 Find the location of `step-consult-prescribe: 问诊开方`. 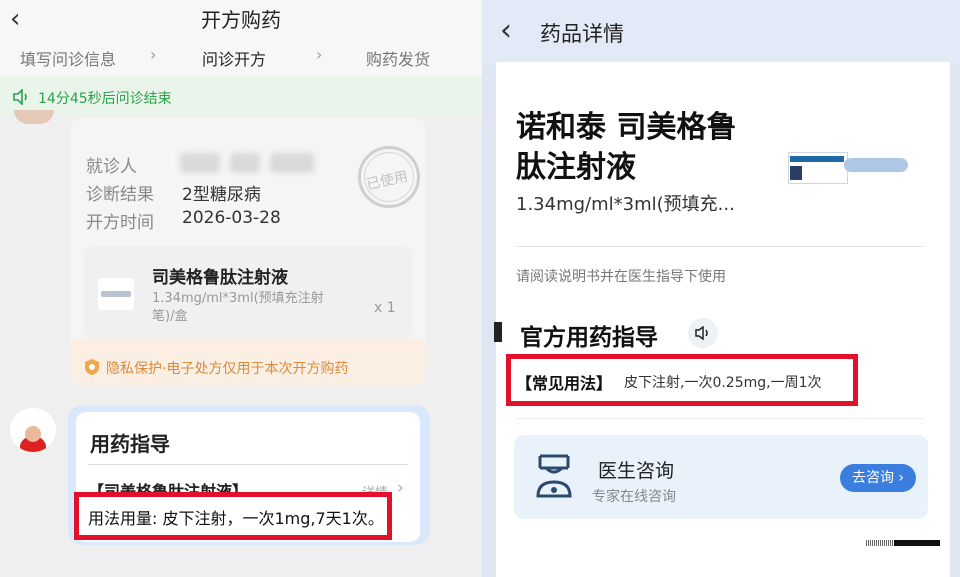

step-consult-prescribe: 问诊开方 is located at coordinates (234, 59).